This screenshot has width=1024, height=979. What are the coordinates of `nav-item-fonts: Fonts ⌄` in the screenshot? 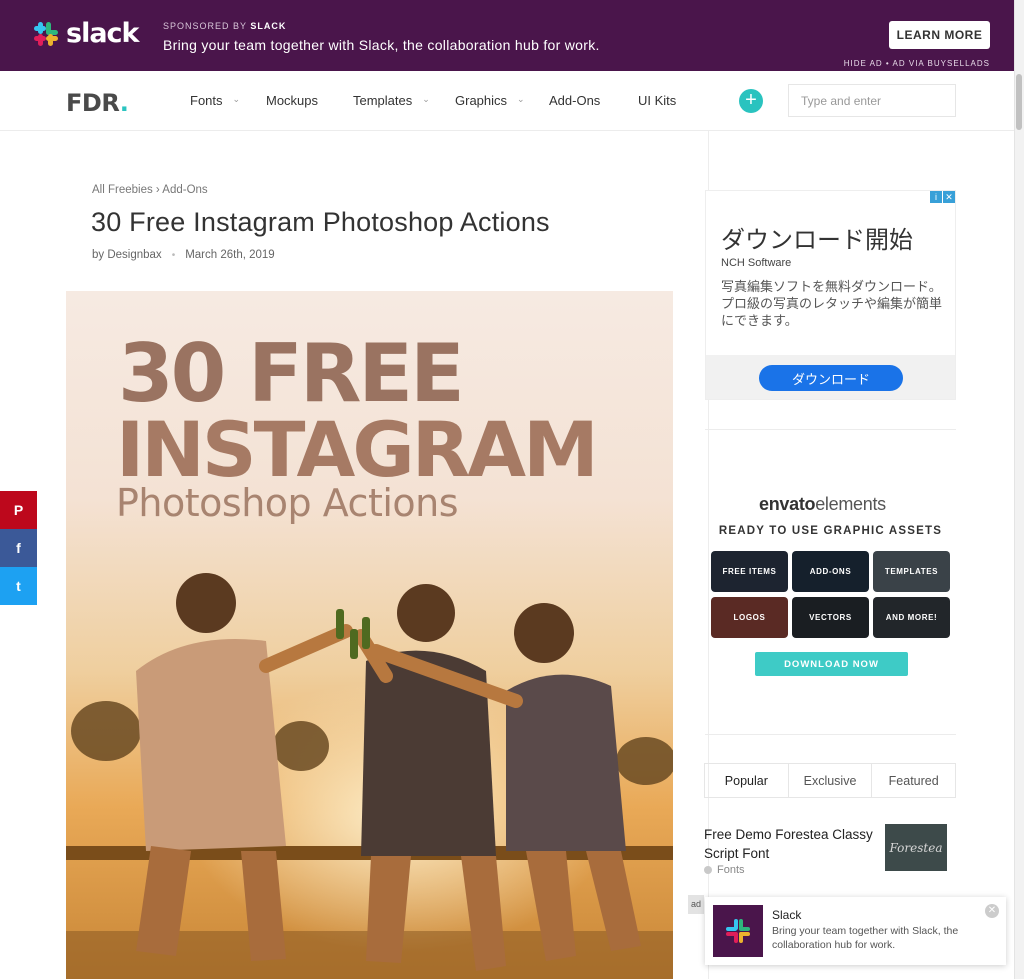 It's located at (215, 100).